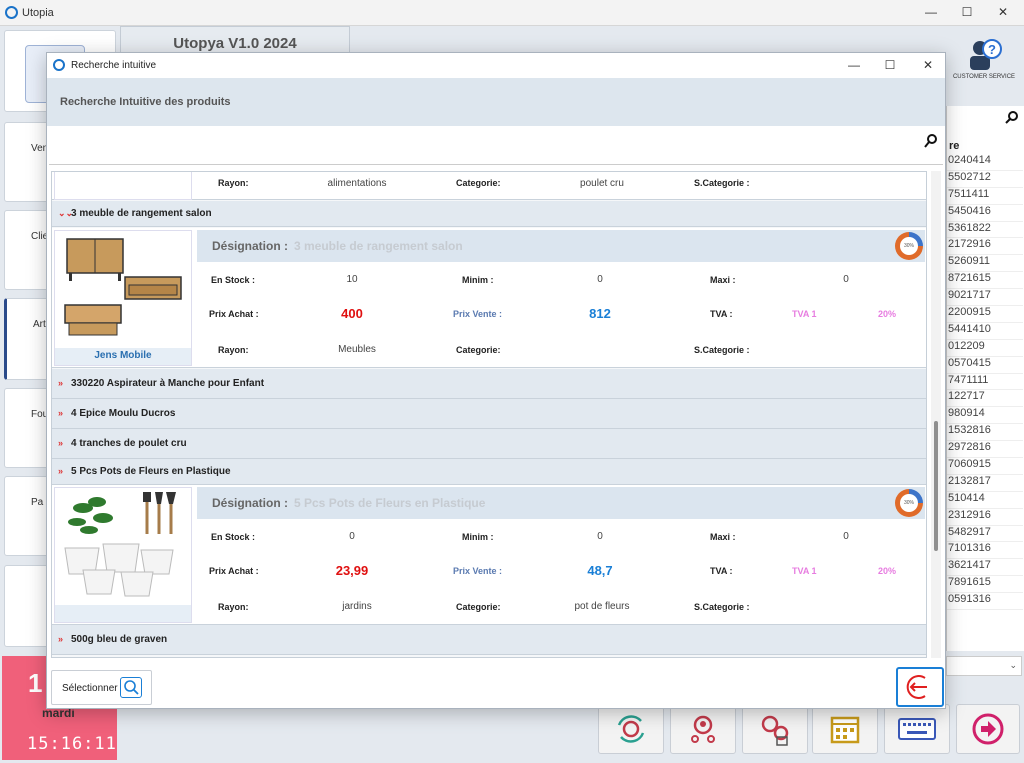  I want to click on right-list-item: 2312916, so click(985, 517).